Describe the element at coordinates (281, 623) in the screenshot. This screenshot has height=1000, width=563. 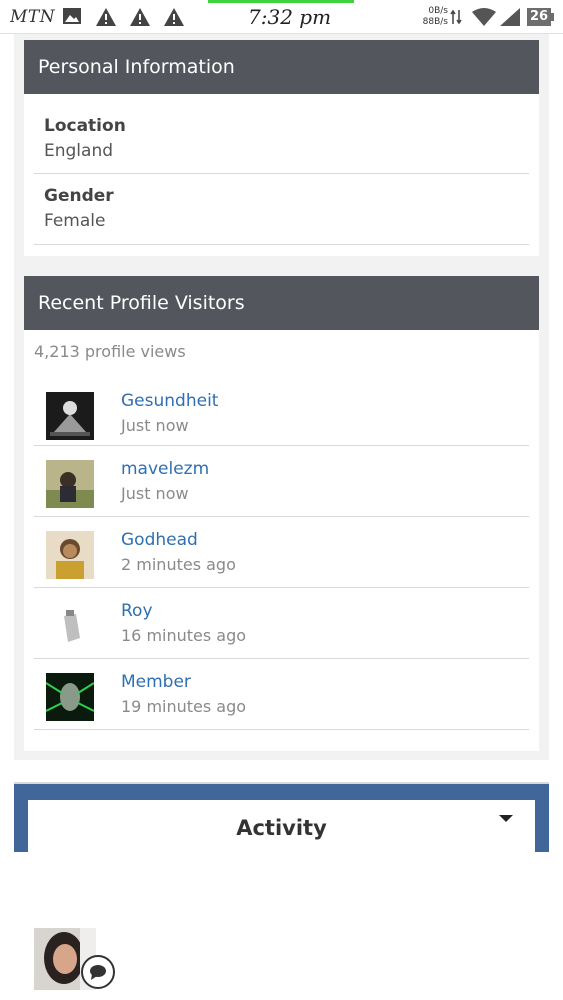
I see `visitor-item: Roy 16 minutes ago` at that location.